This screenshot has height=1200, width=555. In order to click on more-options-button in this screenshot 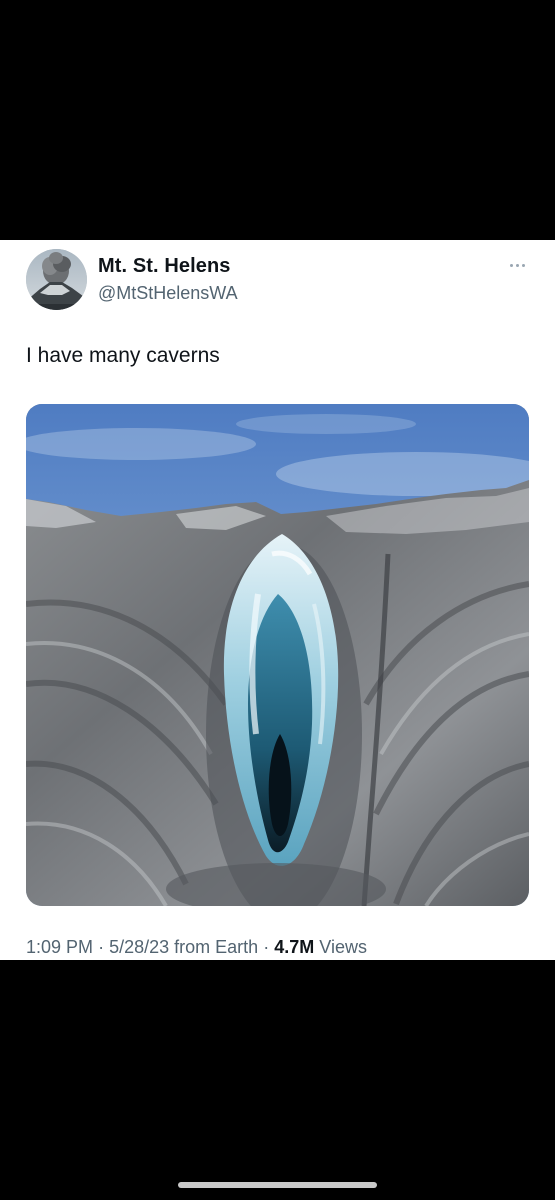, I will do `click(517, 265)`.